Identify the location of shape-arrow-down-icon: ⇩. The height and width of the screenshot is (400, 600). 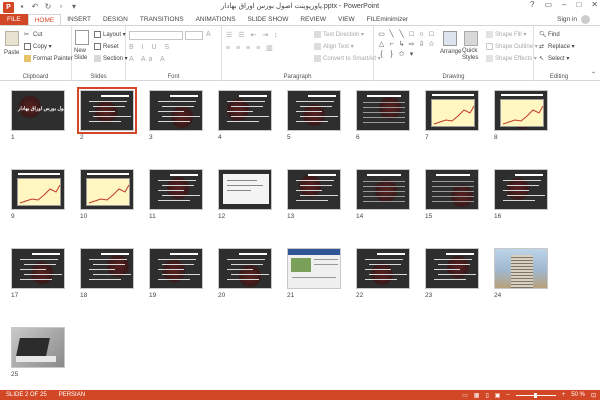
(421, 44).